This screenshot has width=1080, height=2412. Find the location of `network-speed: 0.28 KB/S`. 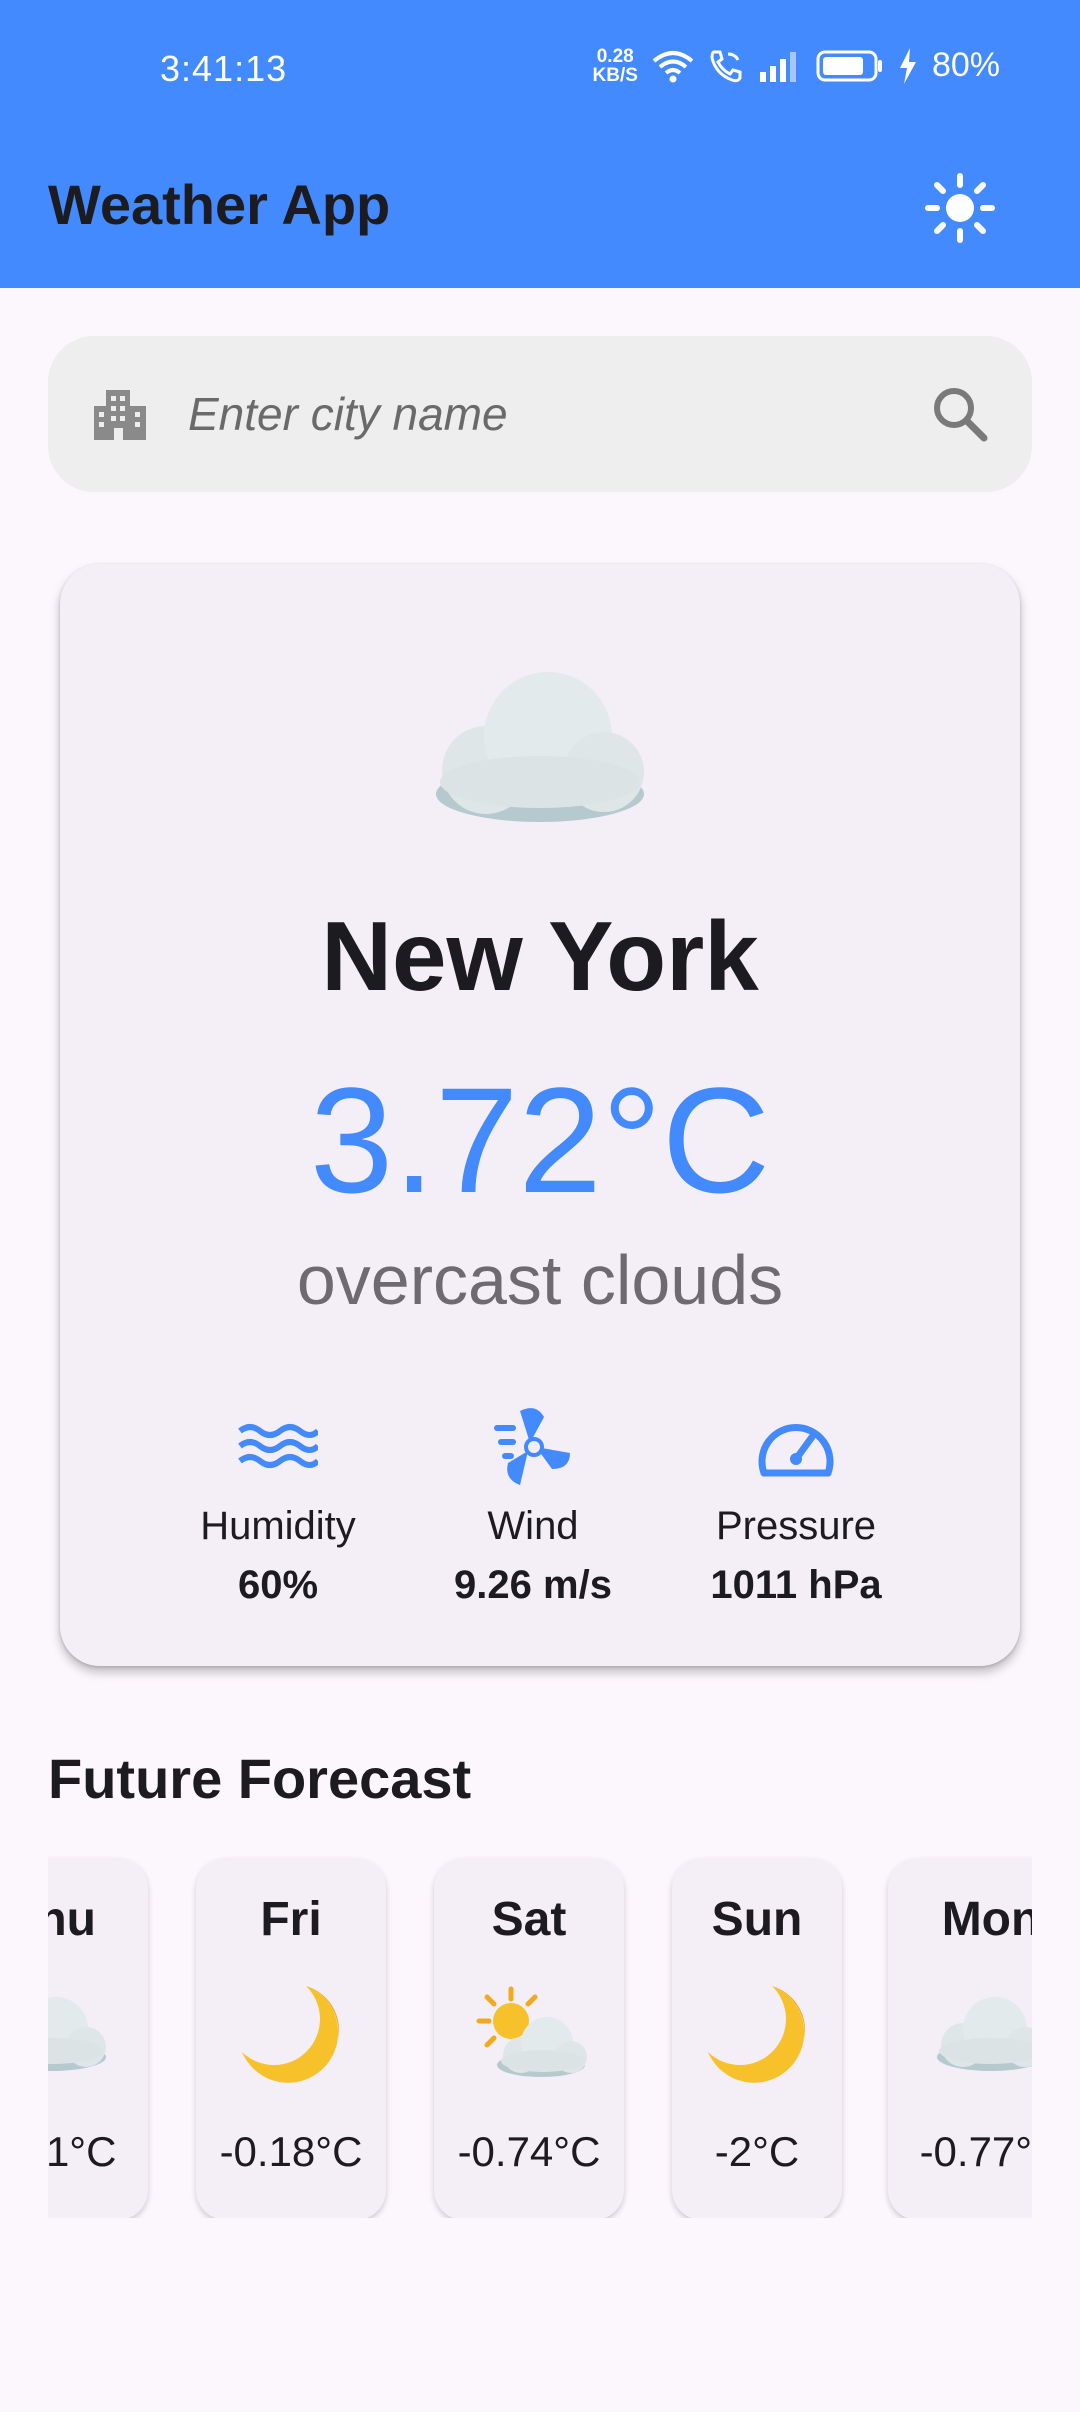

network-speed: 0.28 KB/S is located at coordinates (615, 66).